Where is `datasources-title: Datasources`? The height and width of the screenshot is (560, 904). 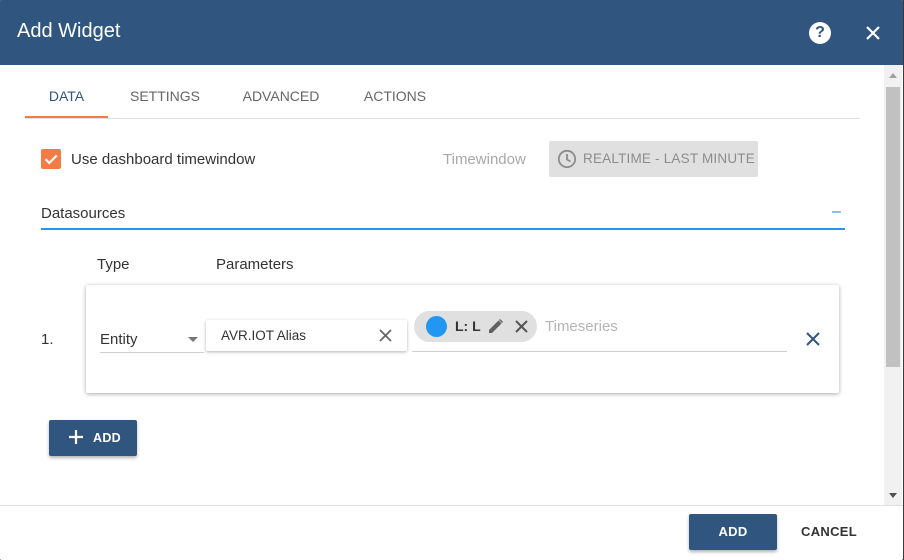 datasources-title: Datasources is located at coordinates (83, 213).